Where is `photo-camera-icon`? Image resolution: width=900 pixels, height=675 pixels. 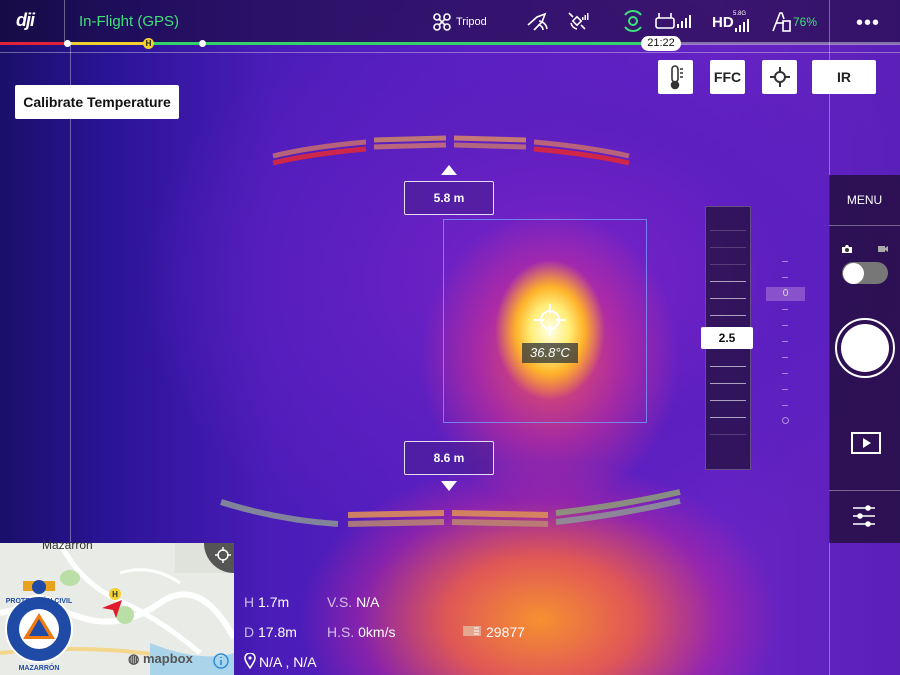
photo-camera-icon is located at coordinates (847, 249).